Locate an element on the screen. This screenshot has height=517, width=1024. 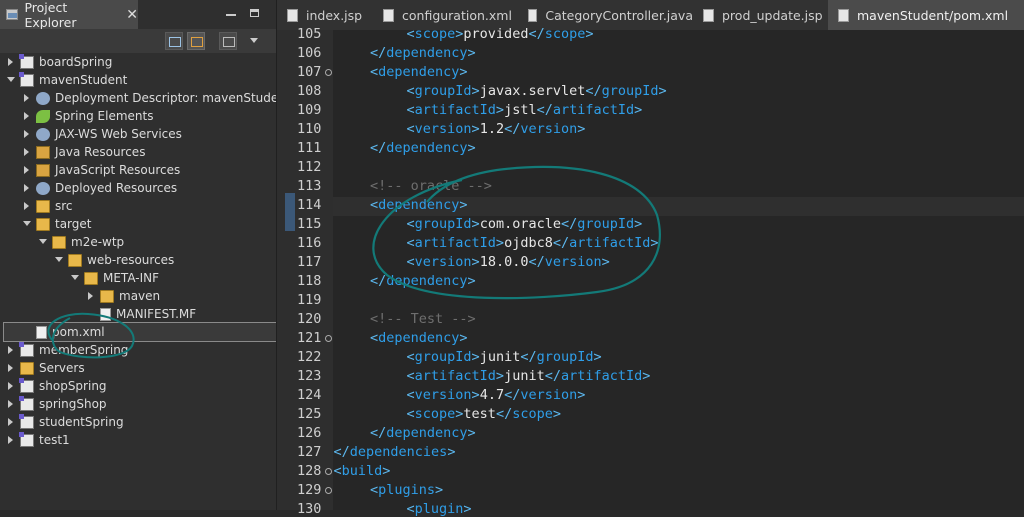
tree-item: maven is located at coordinates (138, 296).